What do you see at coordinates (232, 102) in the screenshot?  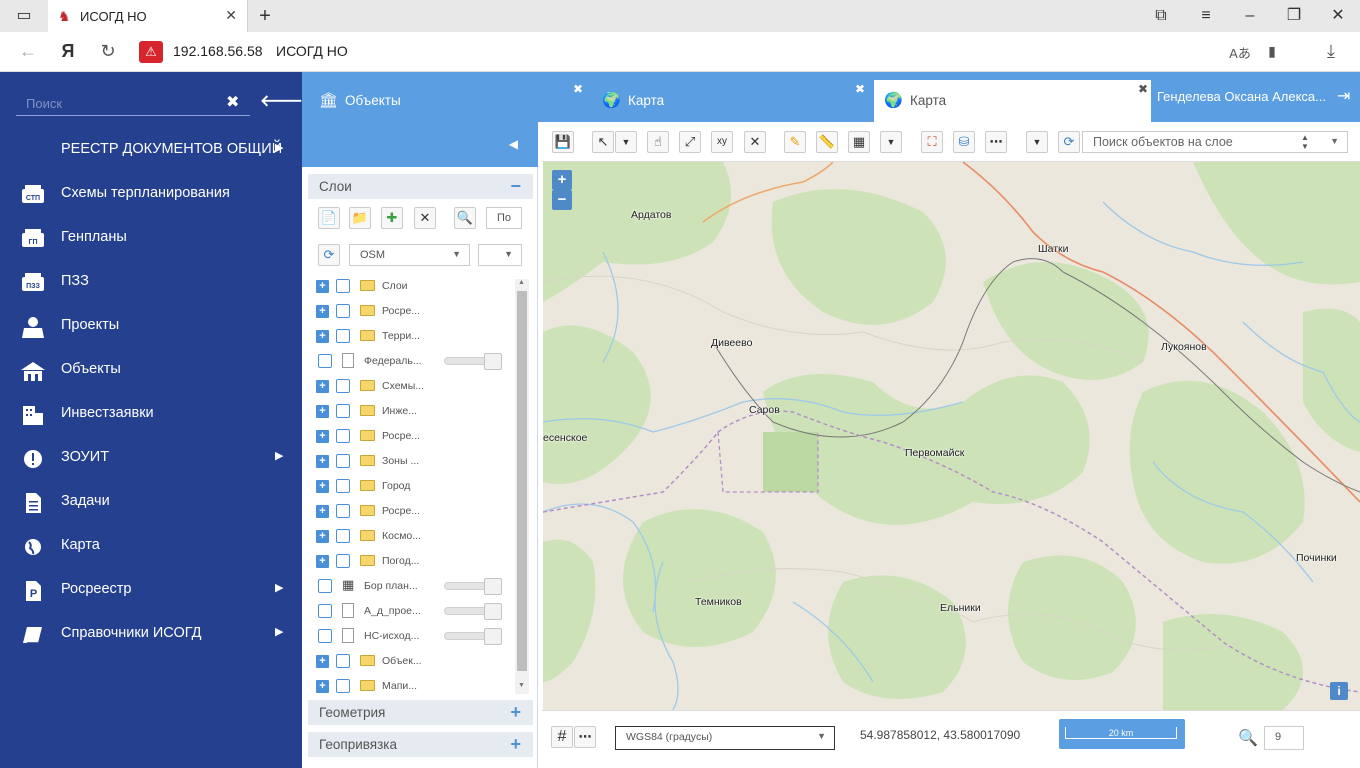 I see `clear-search-icon: ✖` at bounding box center [232, 102].